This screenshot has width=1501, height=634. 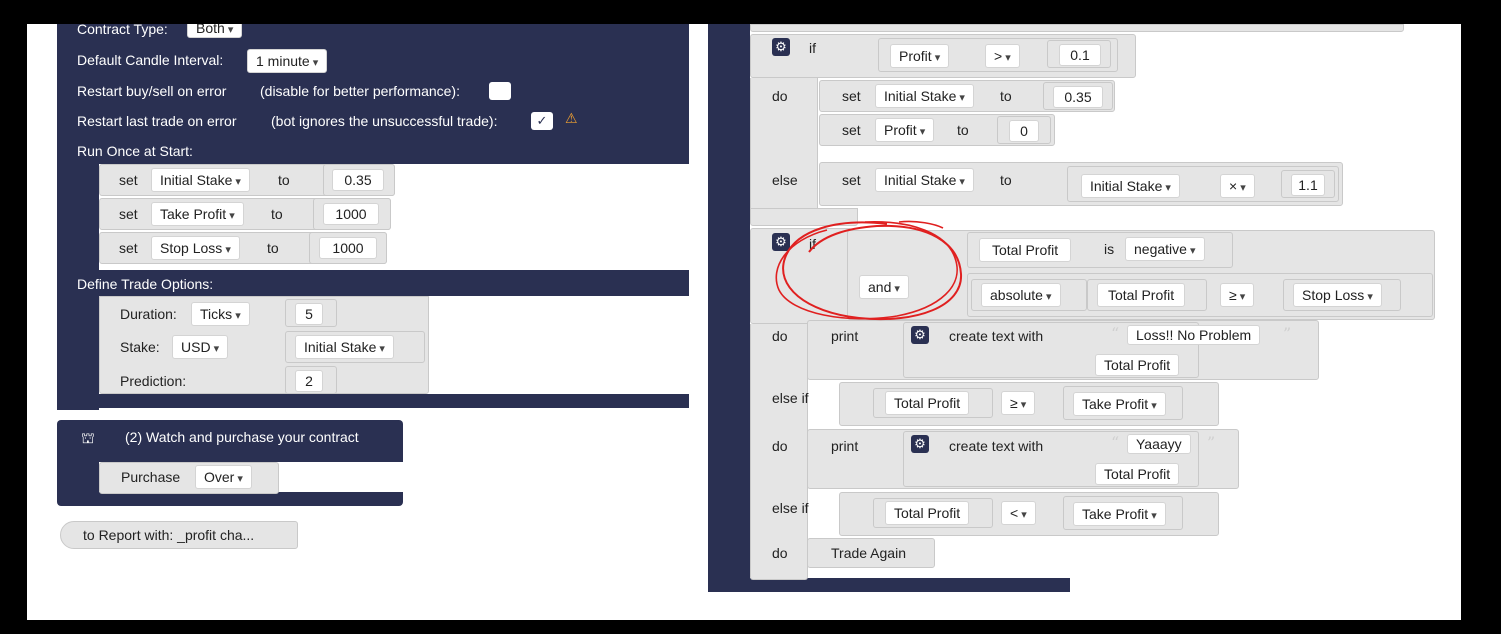 I want to click on sign-dropdown: negative, so click(x=1165, y=249).